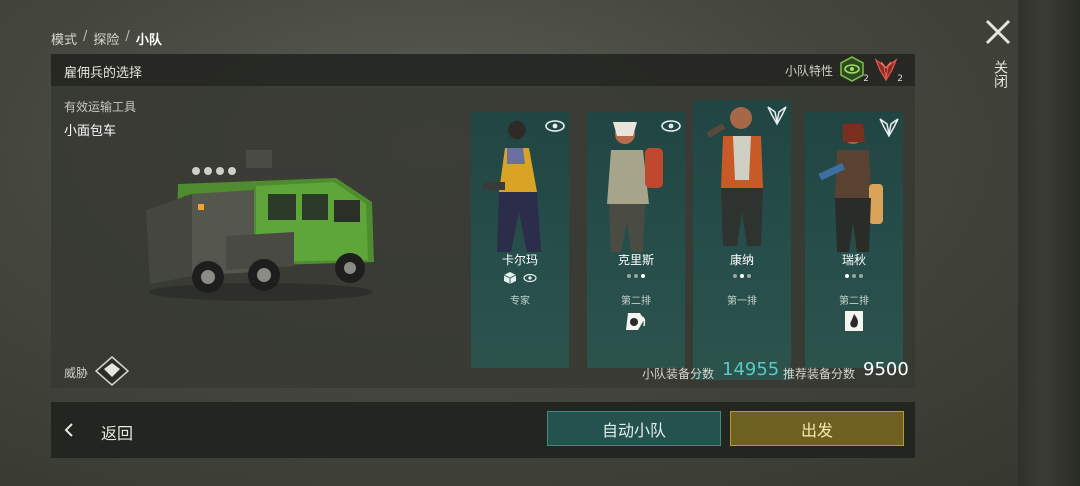  I want to click on auto-squad-button: 自动小队, so click(634, 428).